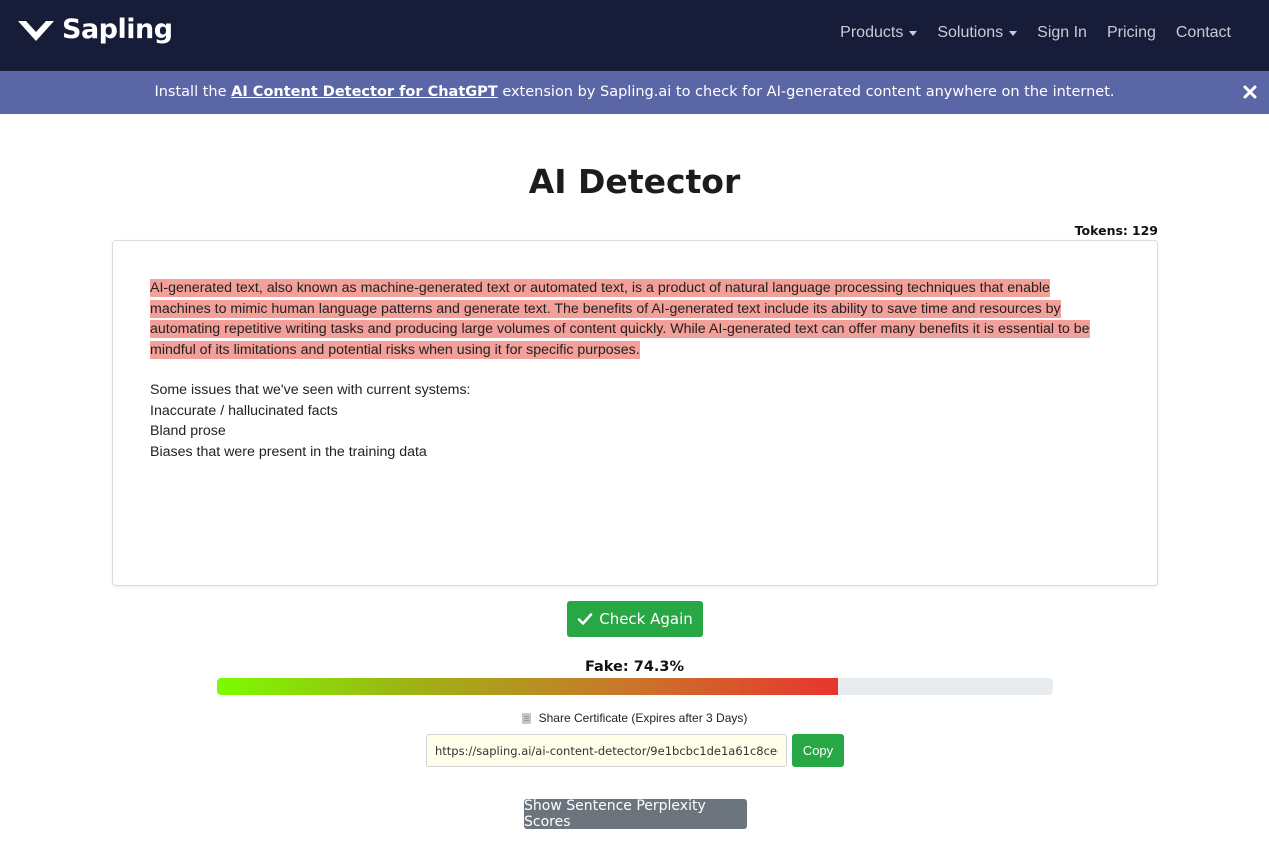 The width and height of the screenshot is (1269, 868). What do you see at coordinates (117, 29) in the screenshot?
I see `brand-name: Sapling` at bounding box center [117, 29].